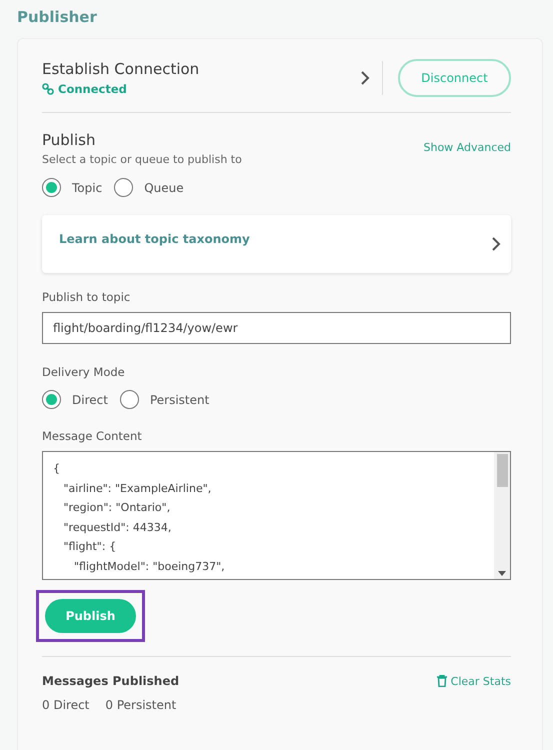 Image resolution: width=553 pixels, height=750 pixels. I want to click on code-line: "airline": "ExampleAirline",, so click(137, 488).